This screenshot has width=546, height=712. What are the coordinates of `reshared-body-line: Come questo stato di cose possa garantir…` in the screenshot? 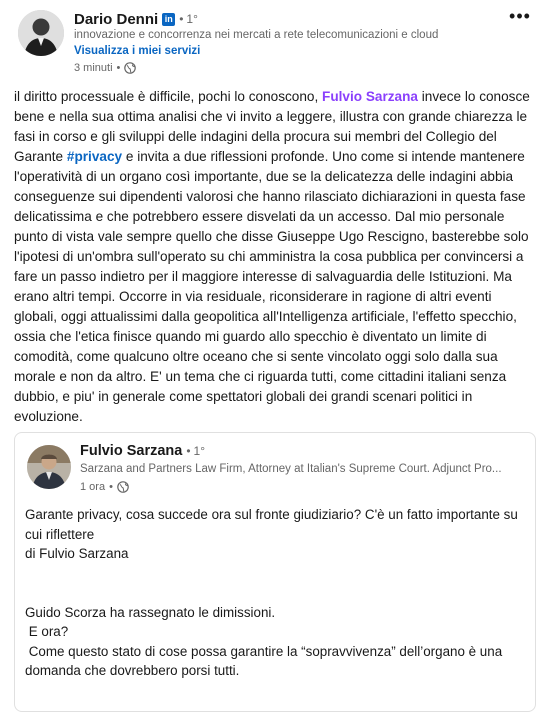 It's located at (265, 661).